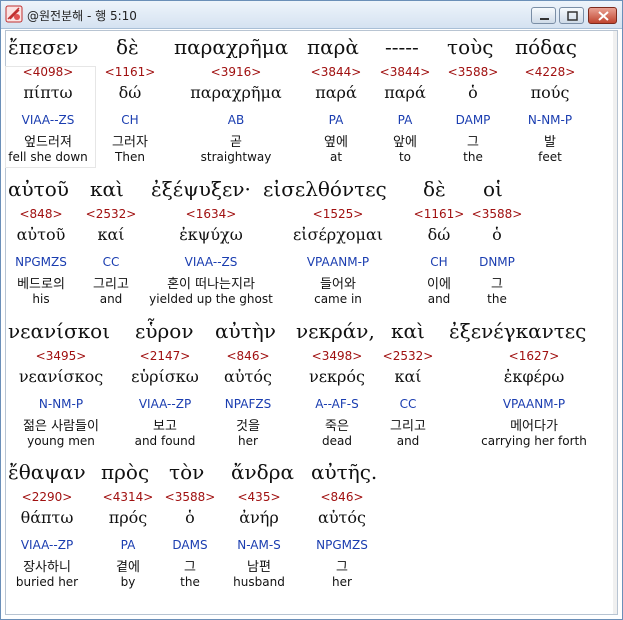 The width and height of the screenshot is (623, 620). Describe the element at coordinates (61, 376) in the screenshot. I see `lemma-text: νεανίσκος` at that location.